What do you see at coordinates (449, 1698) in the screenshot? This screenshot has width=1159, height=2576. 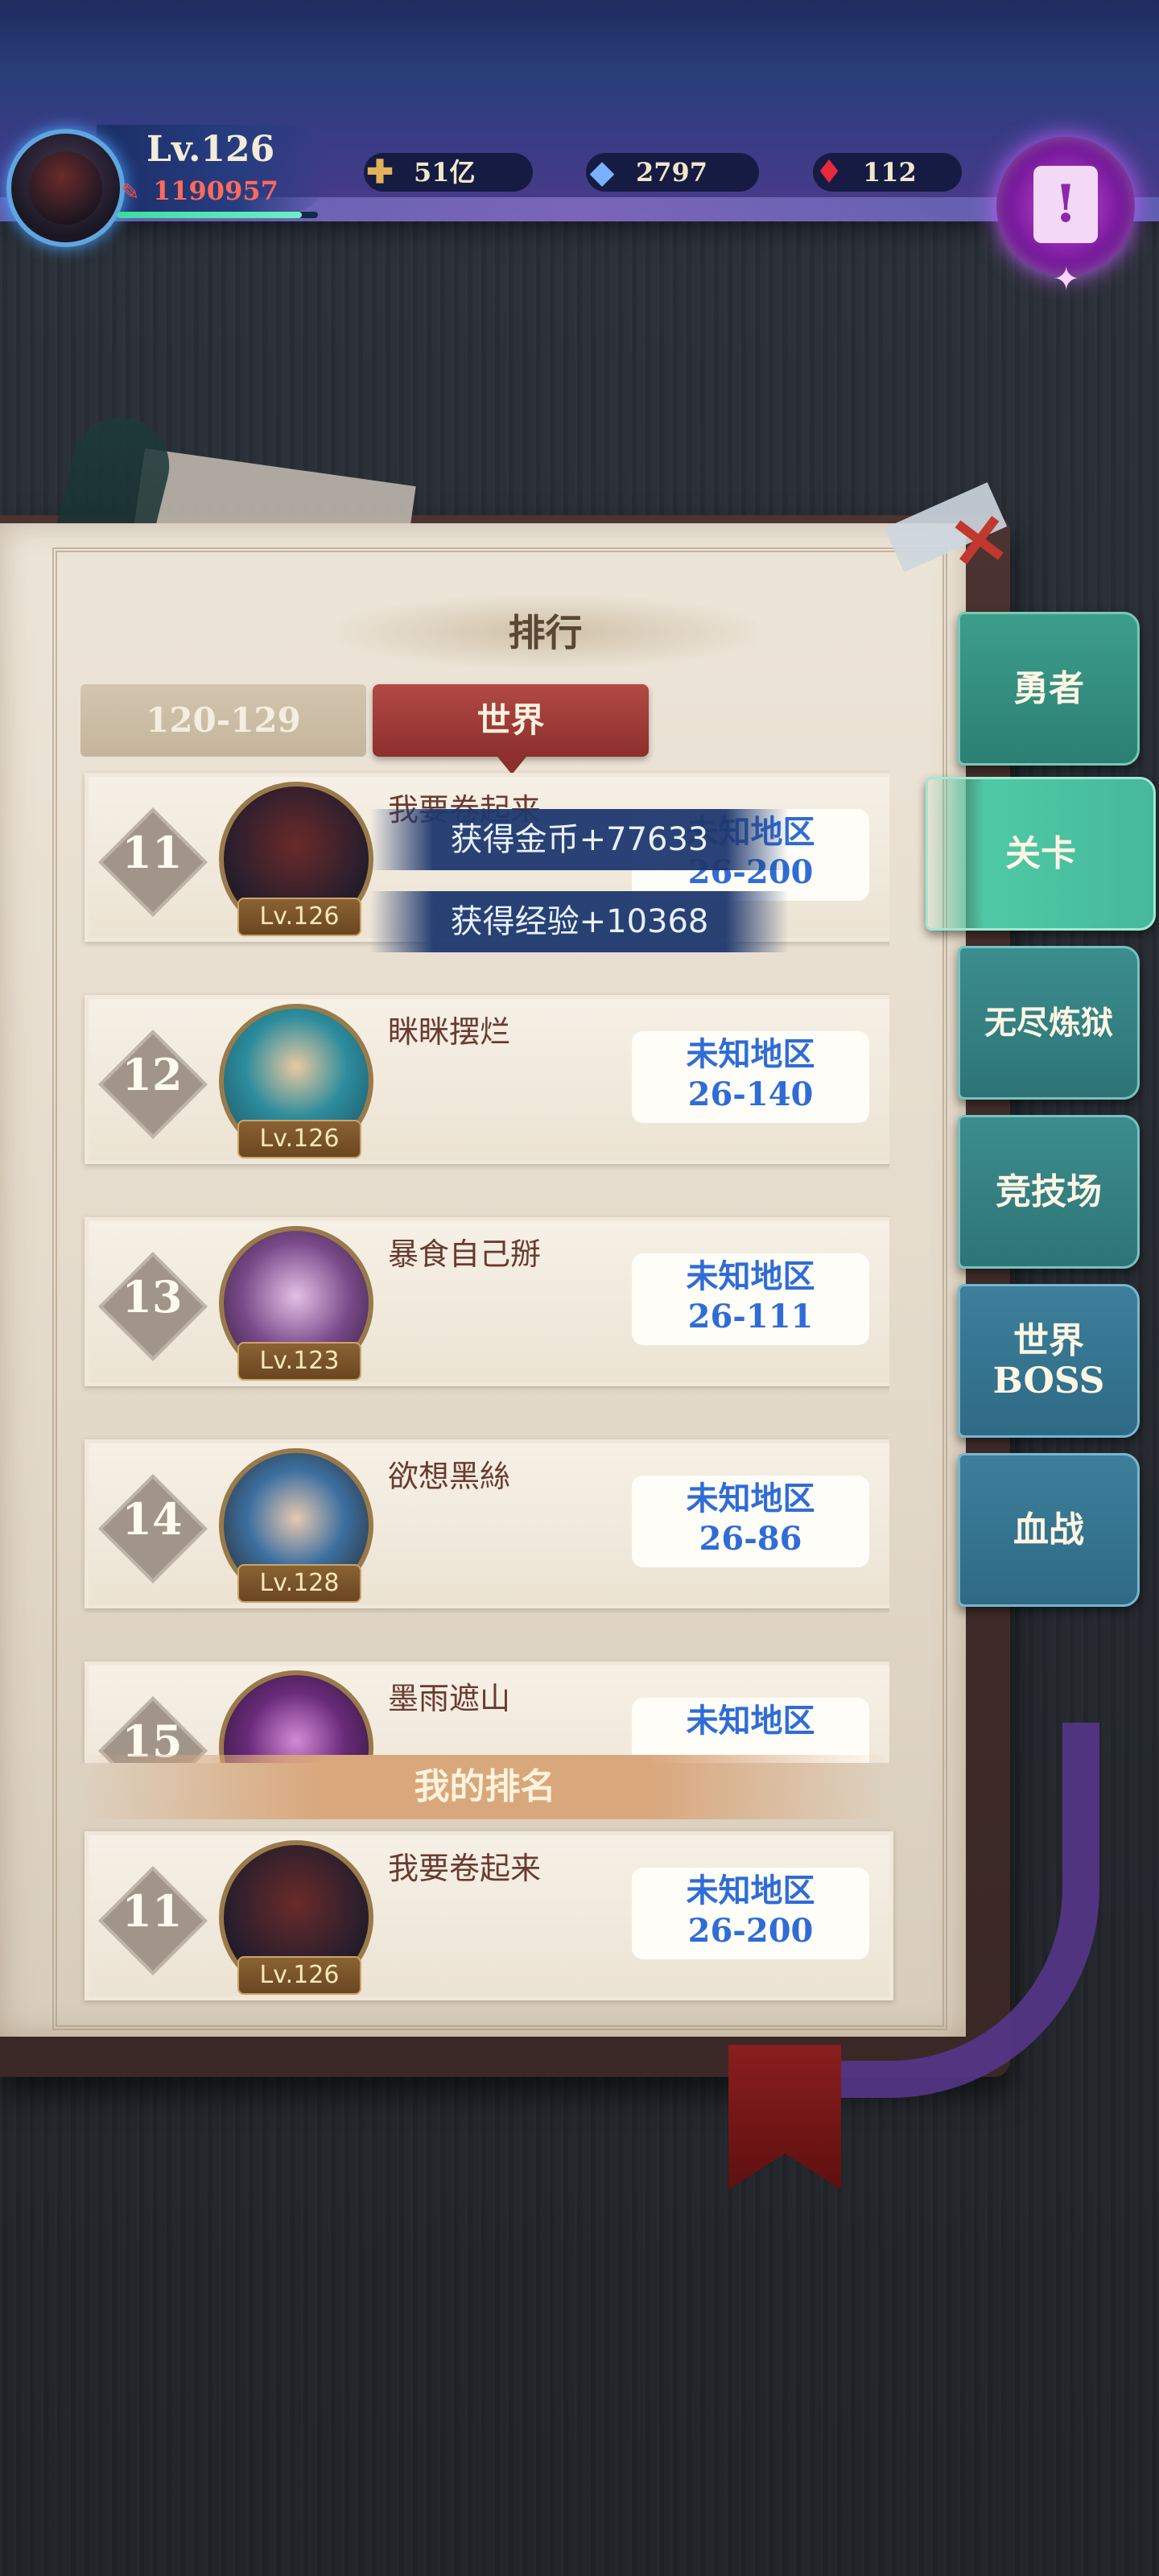 I see `player-name: 墨雨遮山` at bounding box center [449, 1698].